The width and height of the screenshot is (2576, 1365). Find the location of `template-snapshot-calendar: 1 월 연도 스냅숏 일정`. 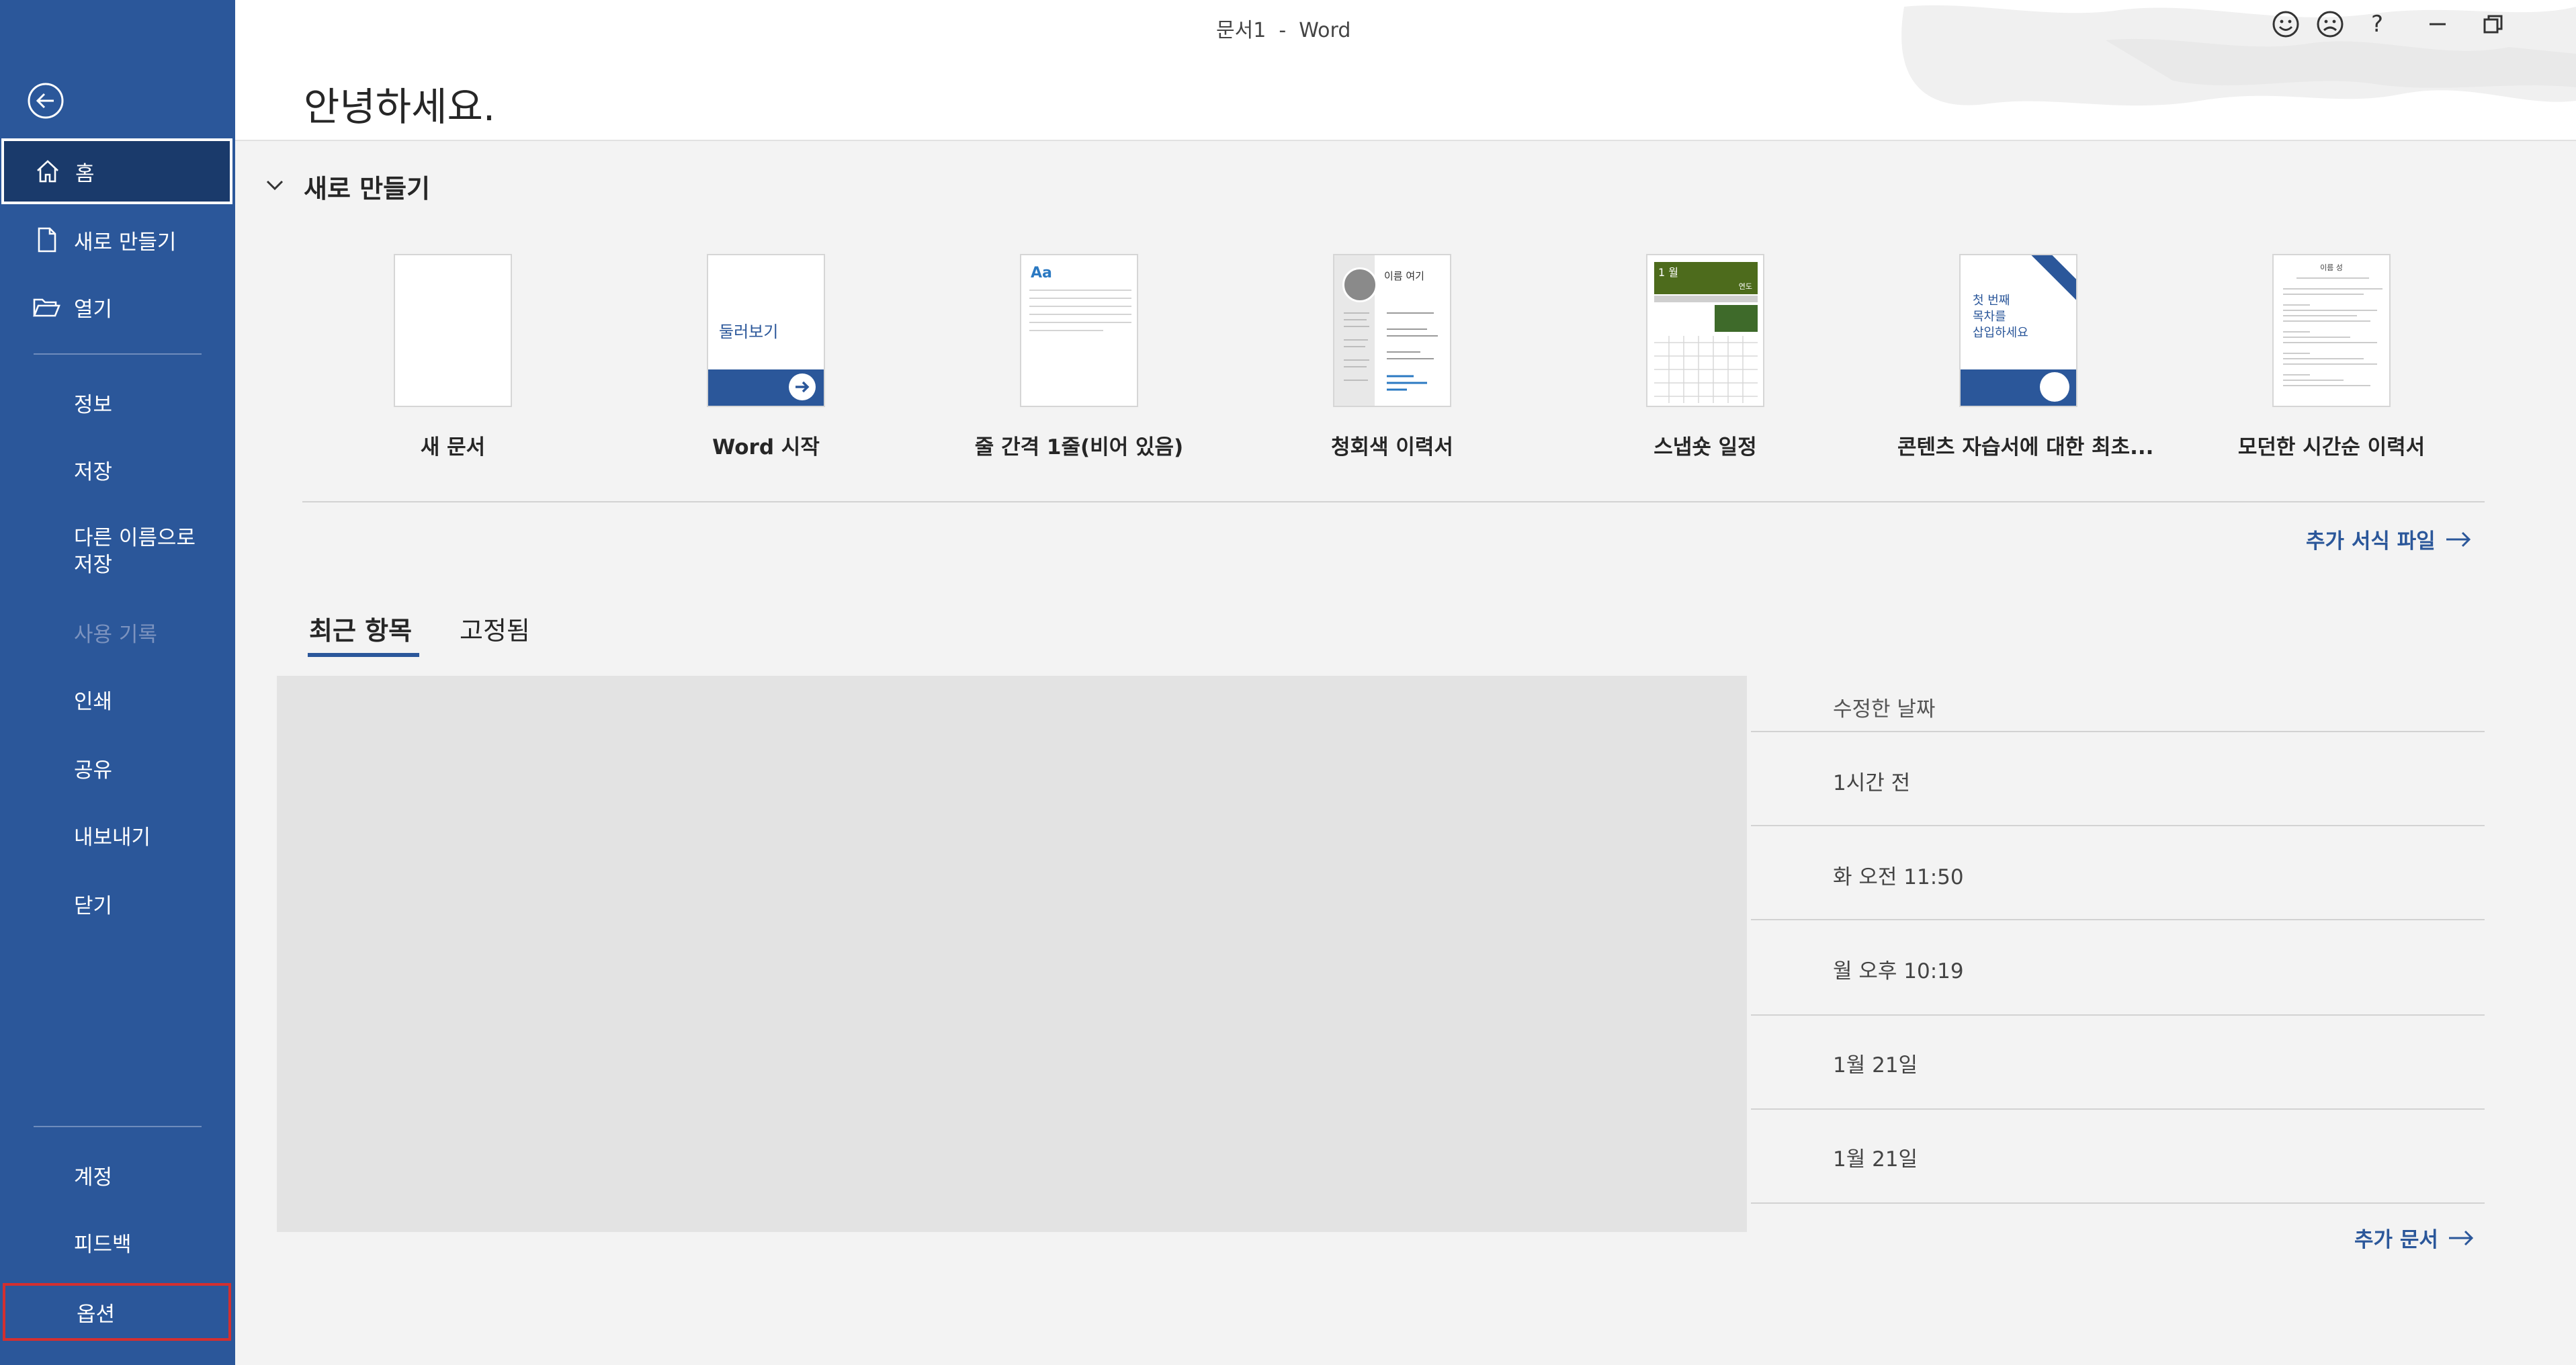

template-snapshot-calendar: 1 월 연도 스냅숏 일정 is located at coordinates (1705, 356).